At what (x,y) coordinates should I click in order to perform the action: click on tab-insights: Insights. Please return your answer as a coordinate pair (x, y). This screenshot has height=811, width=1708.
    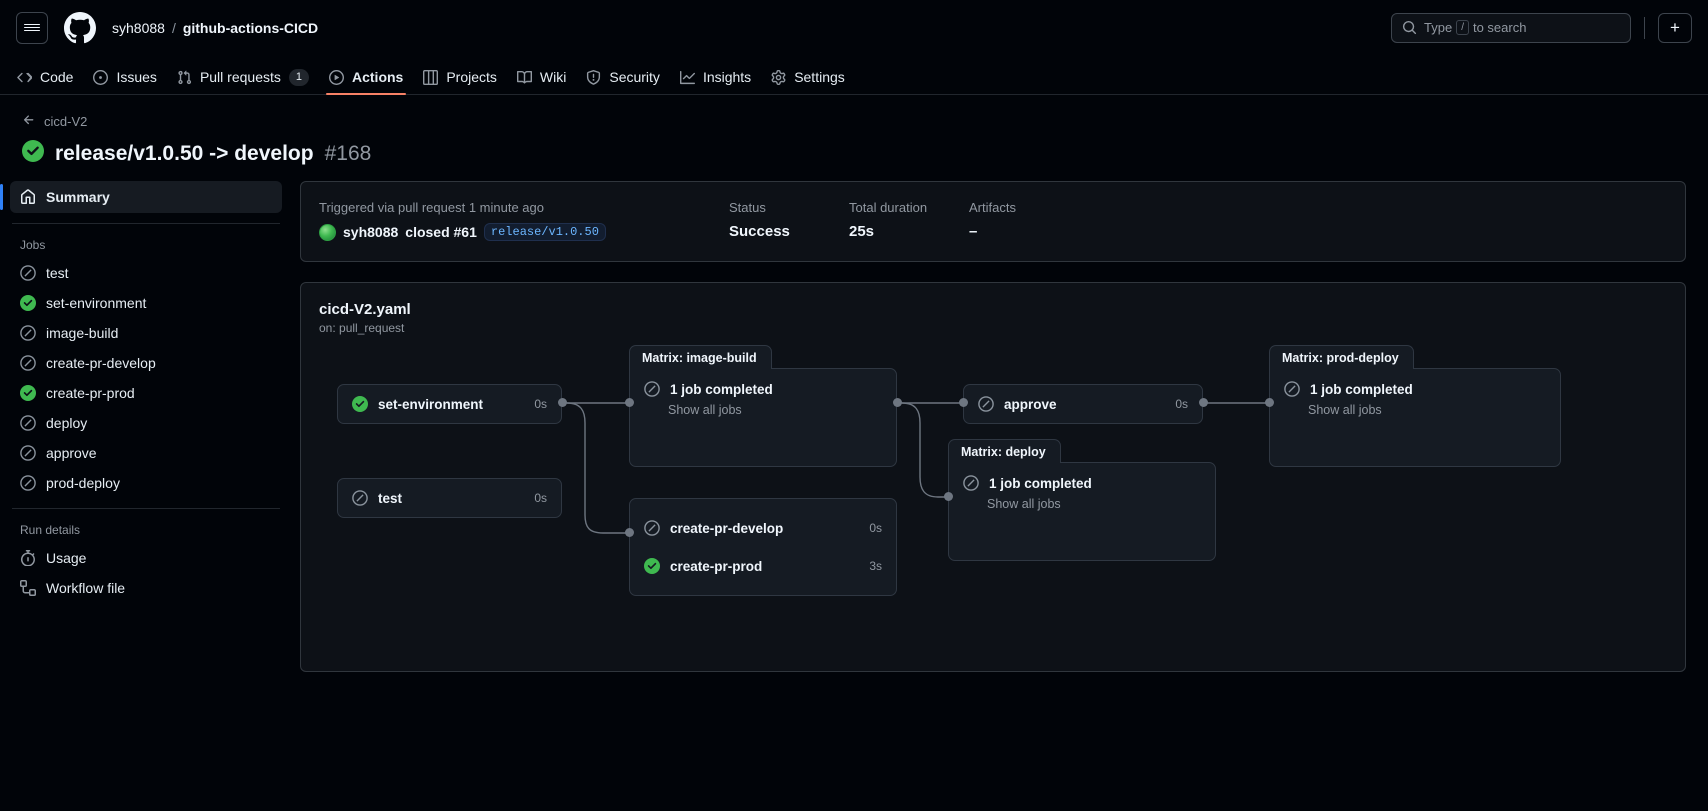
    Looking at the image, I should click on (715, 77).